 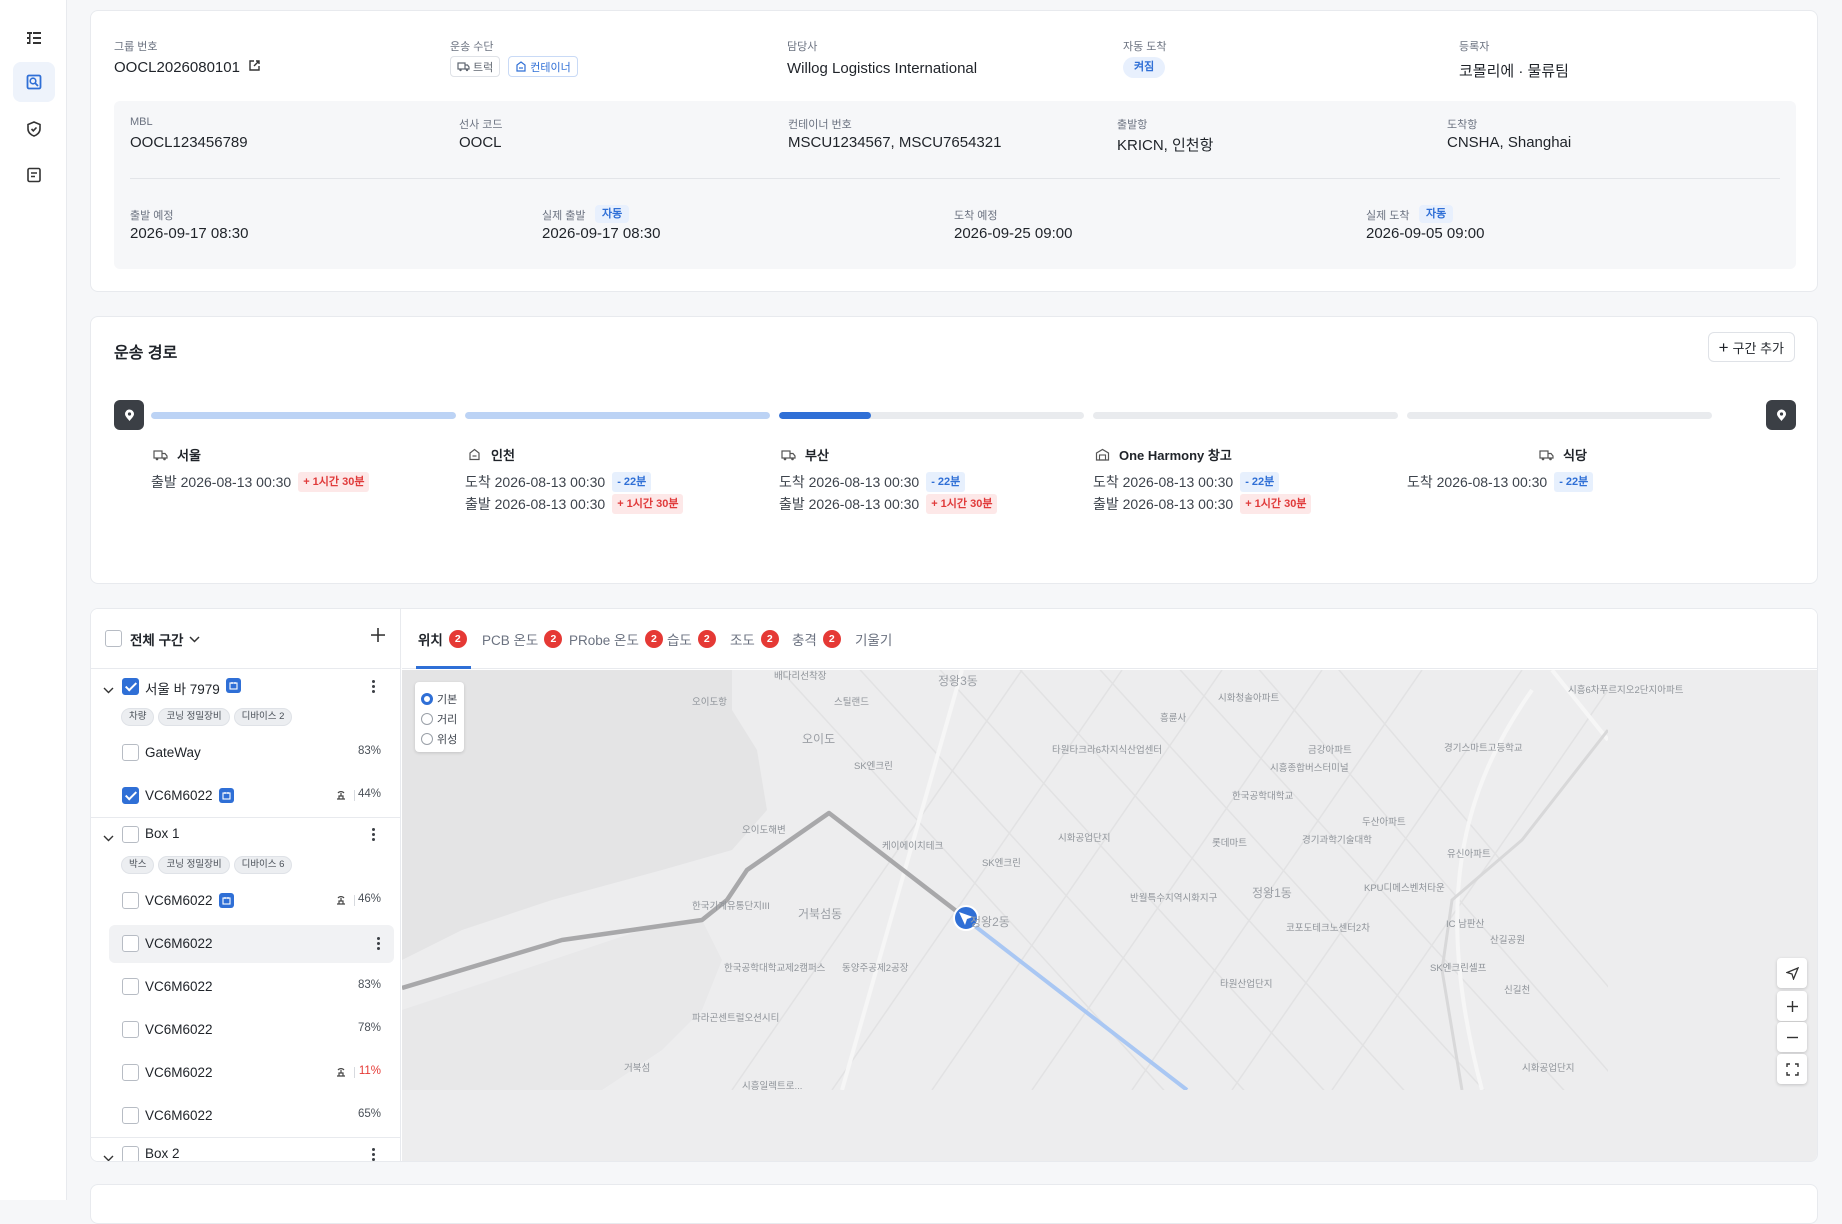 What do you see at coordinates (1465, 924) in the screenshot?
I see `map-place-label: IC 남판산` at bounding box center [1465, 924].